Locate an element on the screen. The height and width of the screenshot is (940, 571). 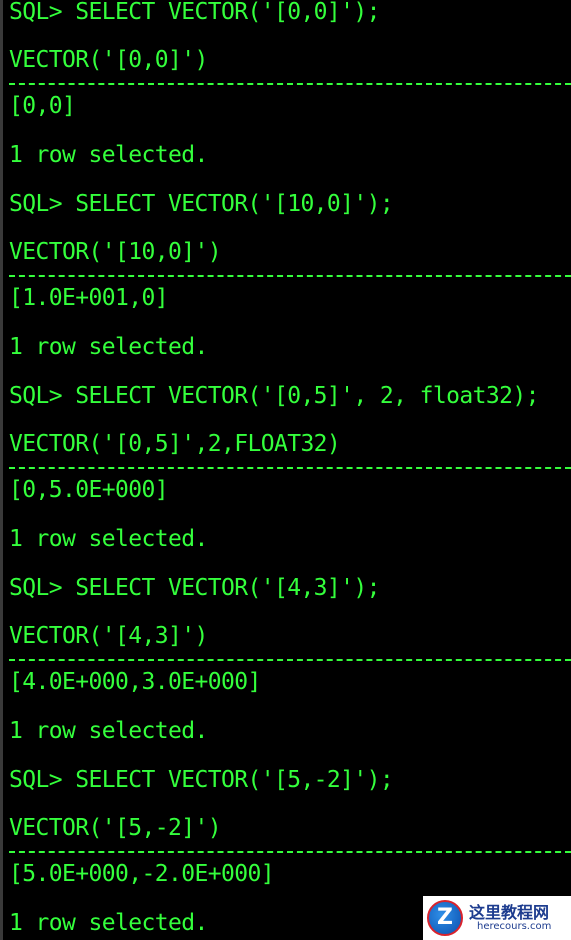
result-column-header: VECTOR('[10,0]') is located at coordinates (115, 252).